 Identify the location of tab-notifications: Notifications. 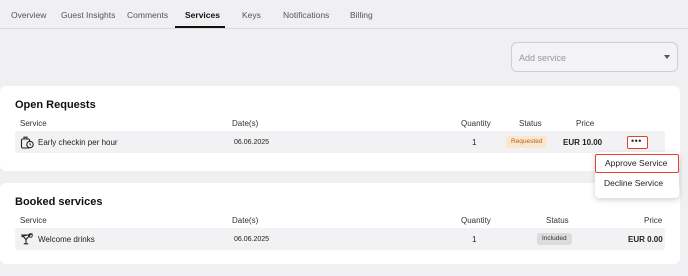
(306, 15).